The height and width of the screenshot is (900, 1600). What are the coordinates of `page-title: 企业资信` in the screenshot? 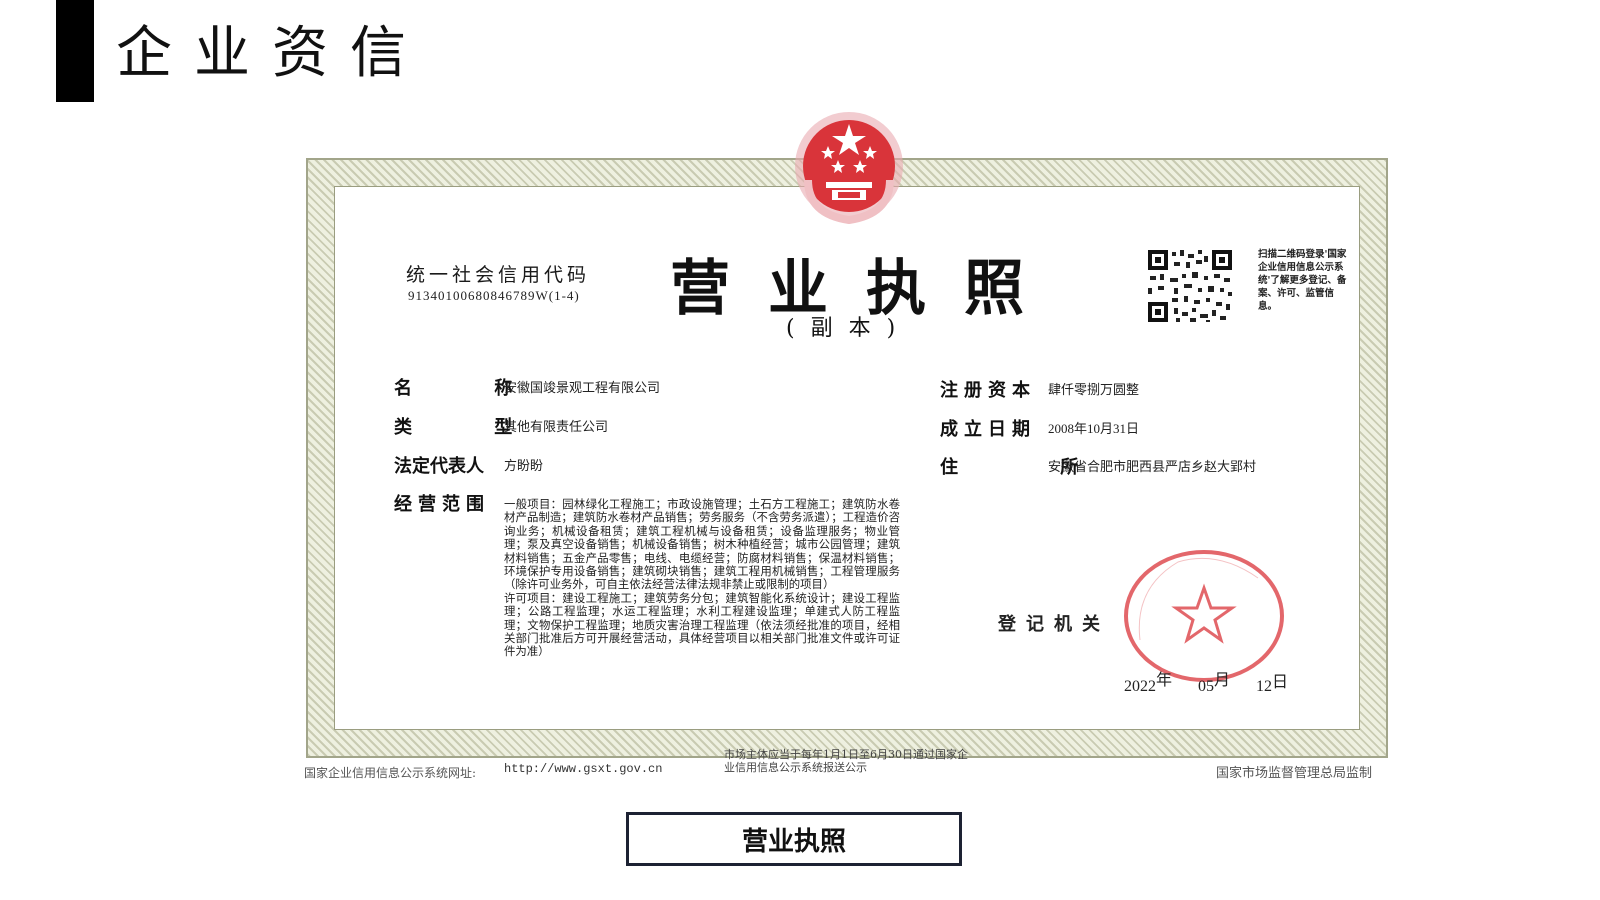 It's located at (272, 53).